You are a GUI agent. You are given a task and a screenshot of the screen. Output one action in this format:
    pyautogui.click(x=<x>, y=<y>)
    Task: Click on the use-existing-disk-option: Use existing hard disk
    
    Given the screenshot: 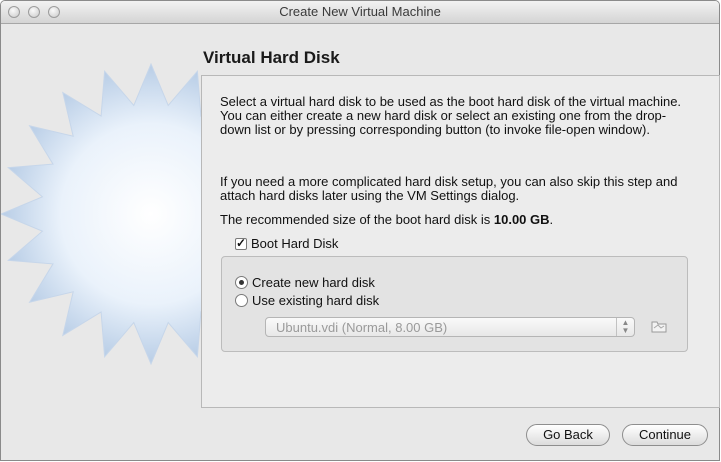 What is the action you would take?
    pyautogui.click(x=307, y=300)
    